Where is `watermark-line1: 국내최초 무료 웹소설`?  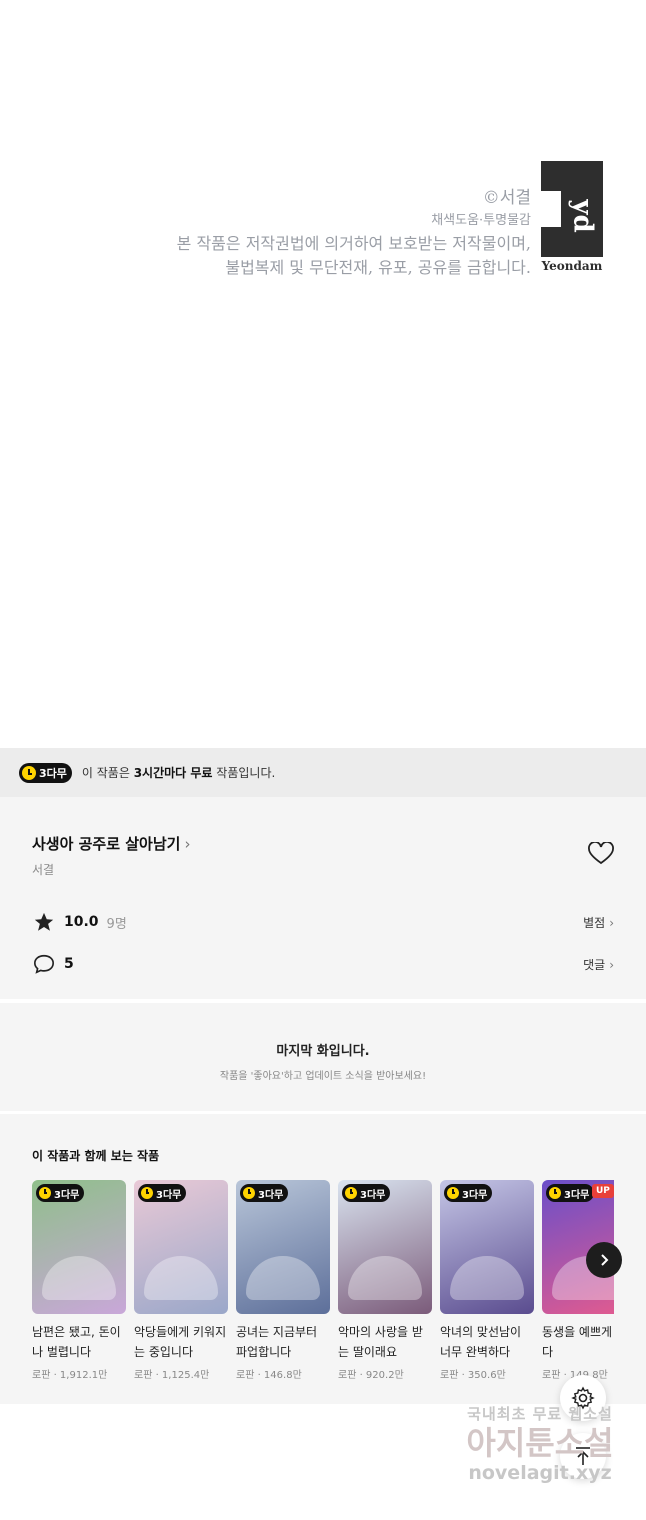 watermark-line1: 국내최초 무료 웹소설 is located at coordinates (540, 1414).